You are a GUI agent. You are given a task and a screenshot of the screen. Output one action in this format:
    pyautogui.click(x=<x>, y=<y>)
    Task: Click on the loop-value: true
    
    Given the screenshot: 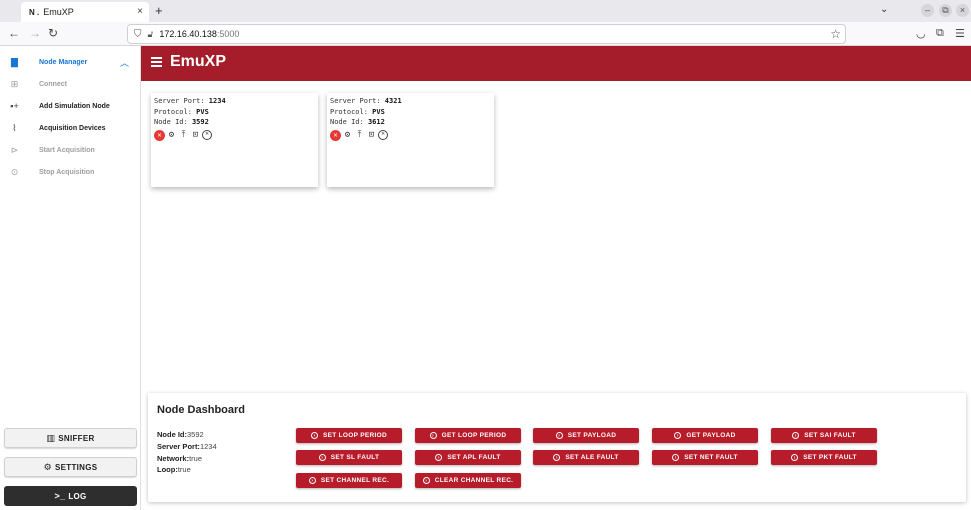 What is the action you would take?
    pyautogui.click(x=184, y=470)
    